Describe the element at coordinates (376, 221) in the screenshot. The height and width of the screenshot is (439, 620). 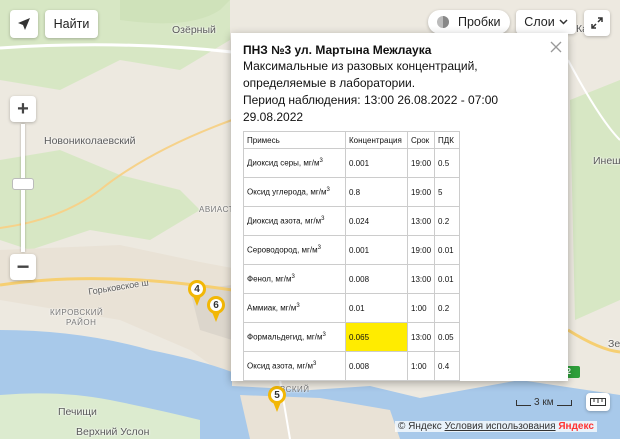
I see `concentration-cell: 0.024` at that location.